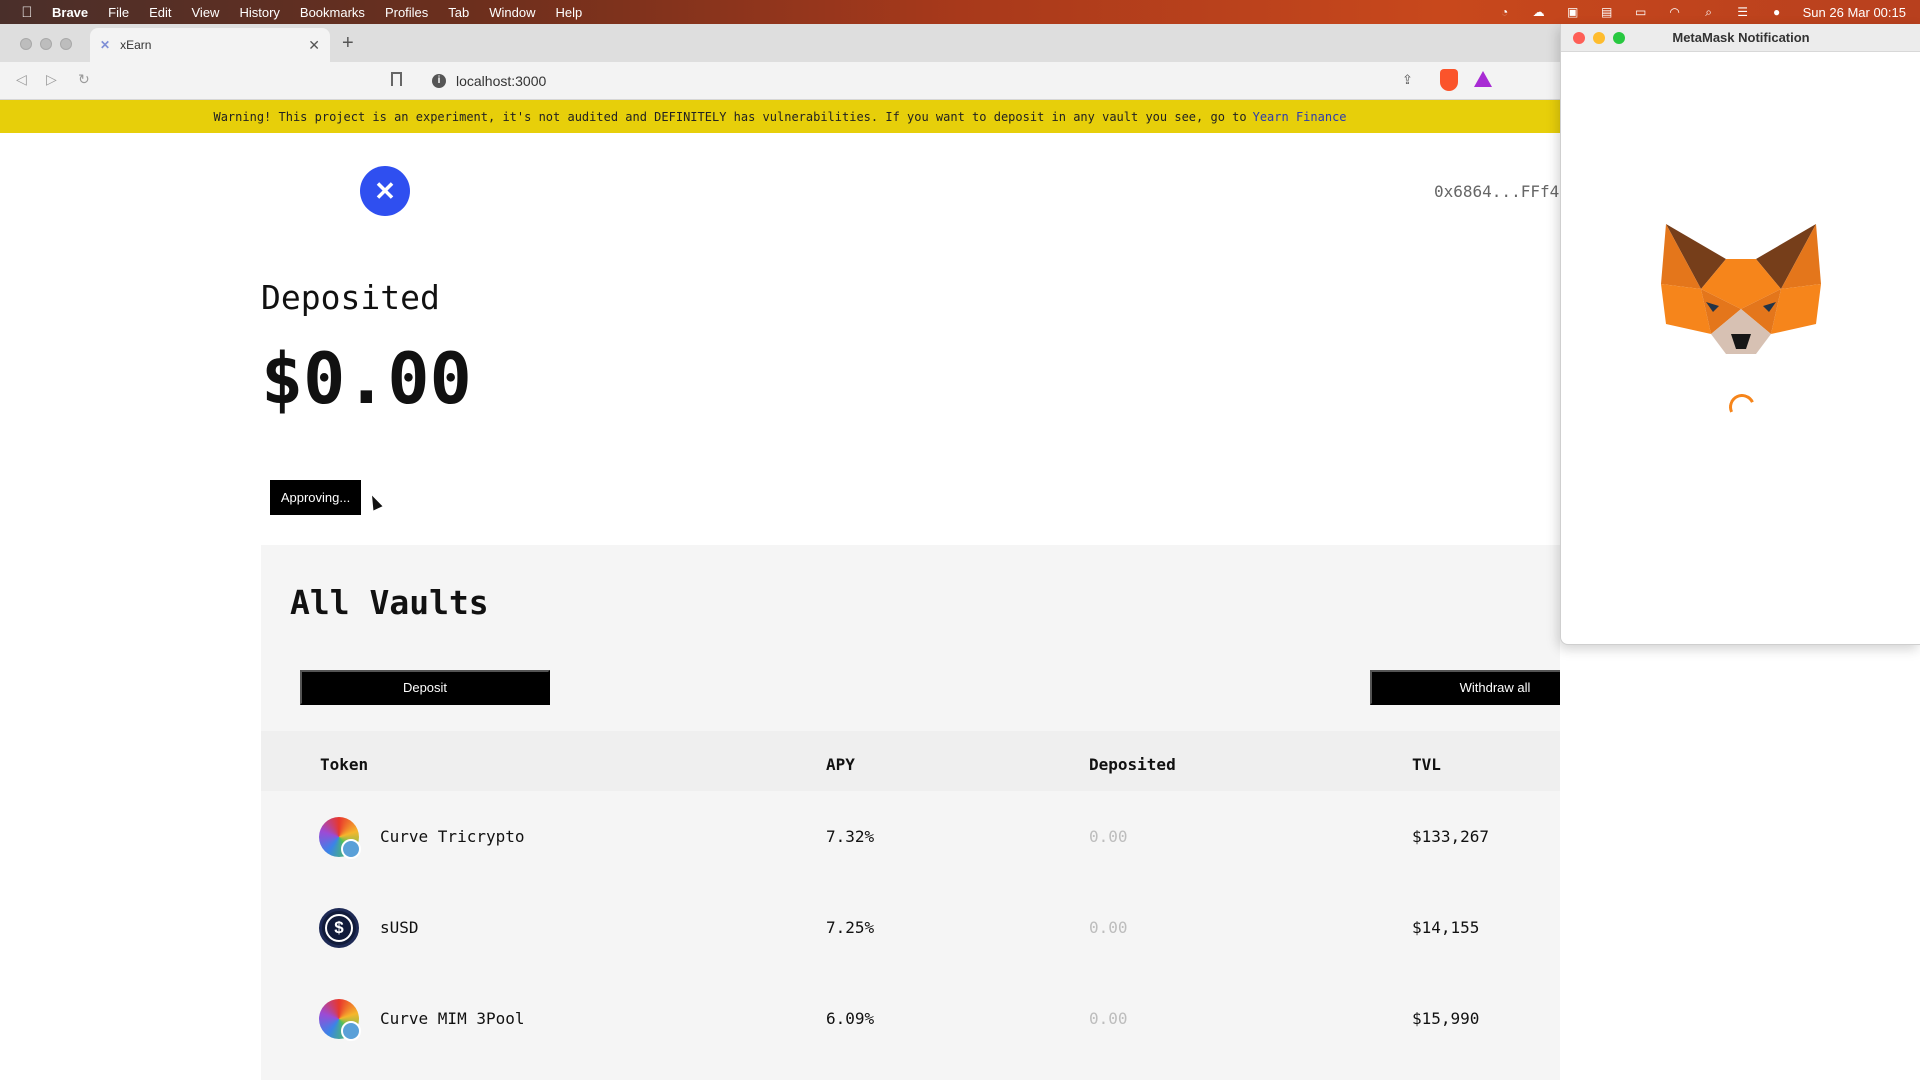 The image size is (1920, 1080). What do you see at coordinates (1573, 12) in the screenshot?
I see `window-icon: ▣` at bounding box center [1573, 12].